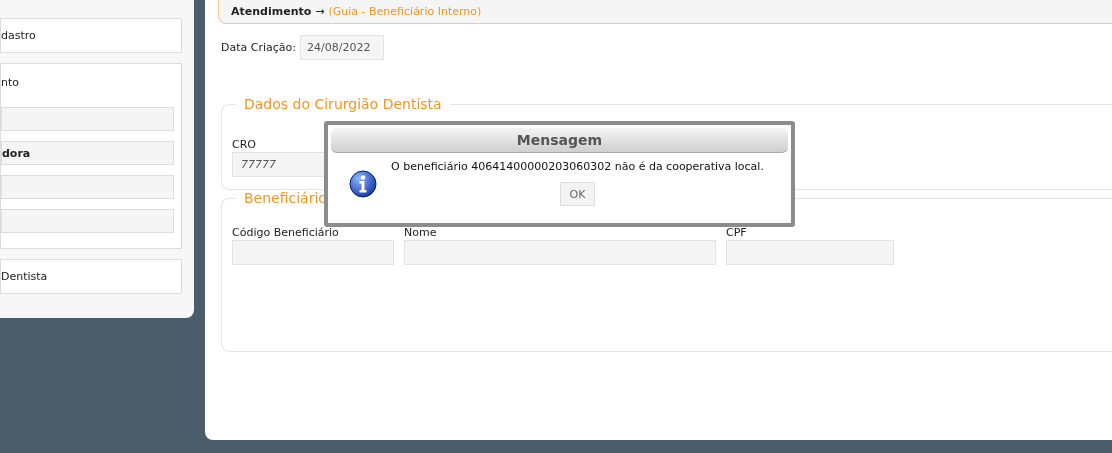 This screenshot has height=453, width=1112. Describe the element at coordinates (405, 11) in the screenshot. I see `breadcrumb-page: (Guia - Beneficiário Interno)` at that location.